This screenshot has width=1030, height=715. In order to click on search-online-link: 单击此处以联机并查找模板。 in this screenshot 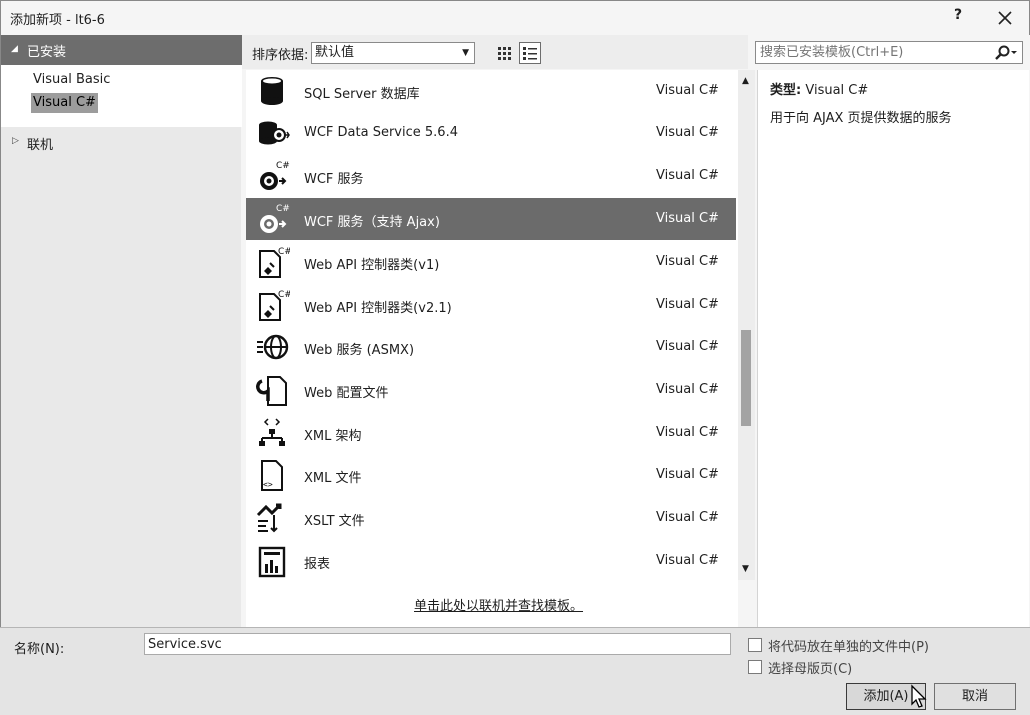, I will do `click(498, 604)`.